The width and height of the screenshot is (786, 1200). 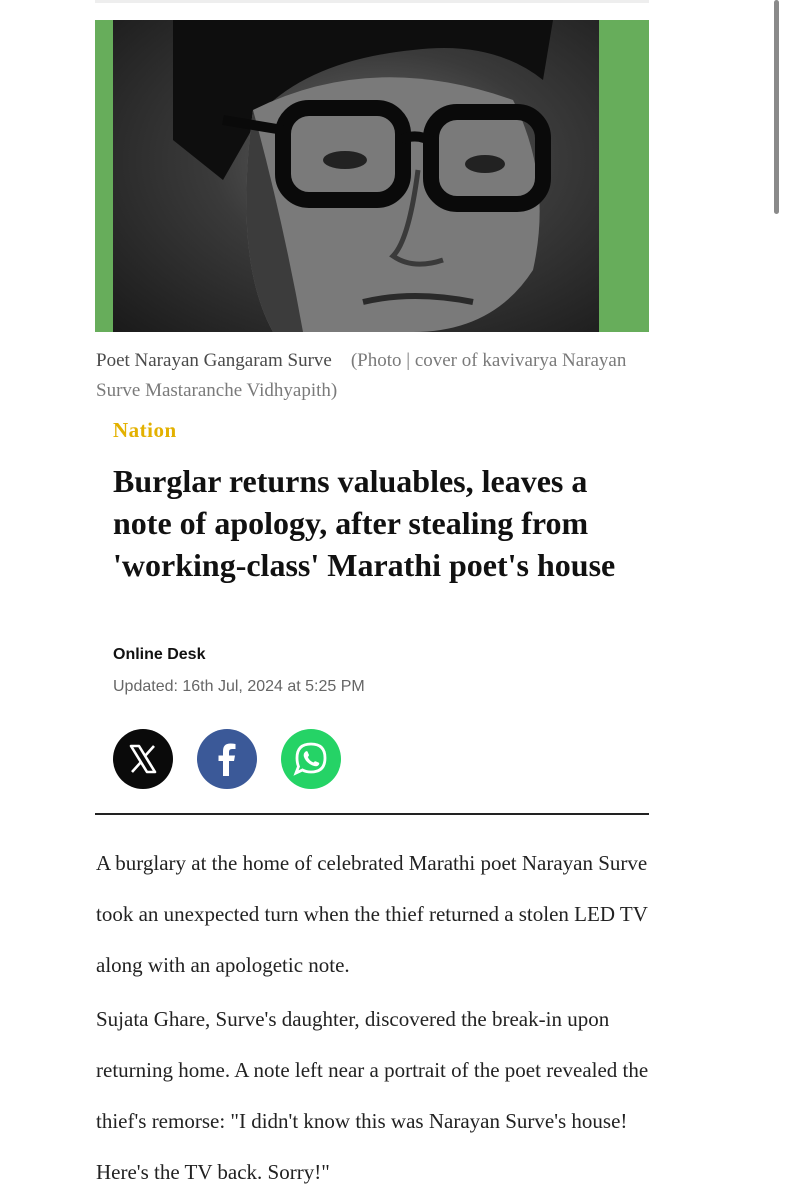 I want to click on x-icon, so click(x=143, y=759).